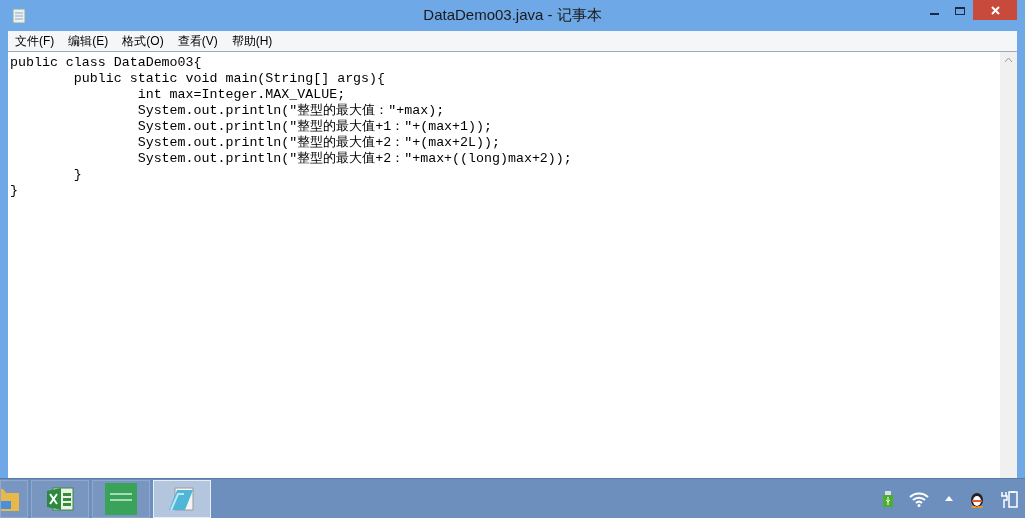 This screenshot has height=518, width=1025. I want to click on menu-item: 帮助(H), so click(252, 41).